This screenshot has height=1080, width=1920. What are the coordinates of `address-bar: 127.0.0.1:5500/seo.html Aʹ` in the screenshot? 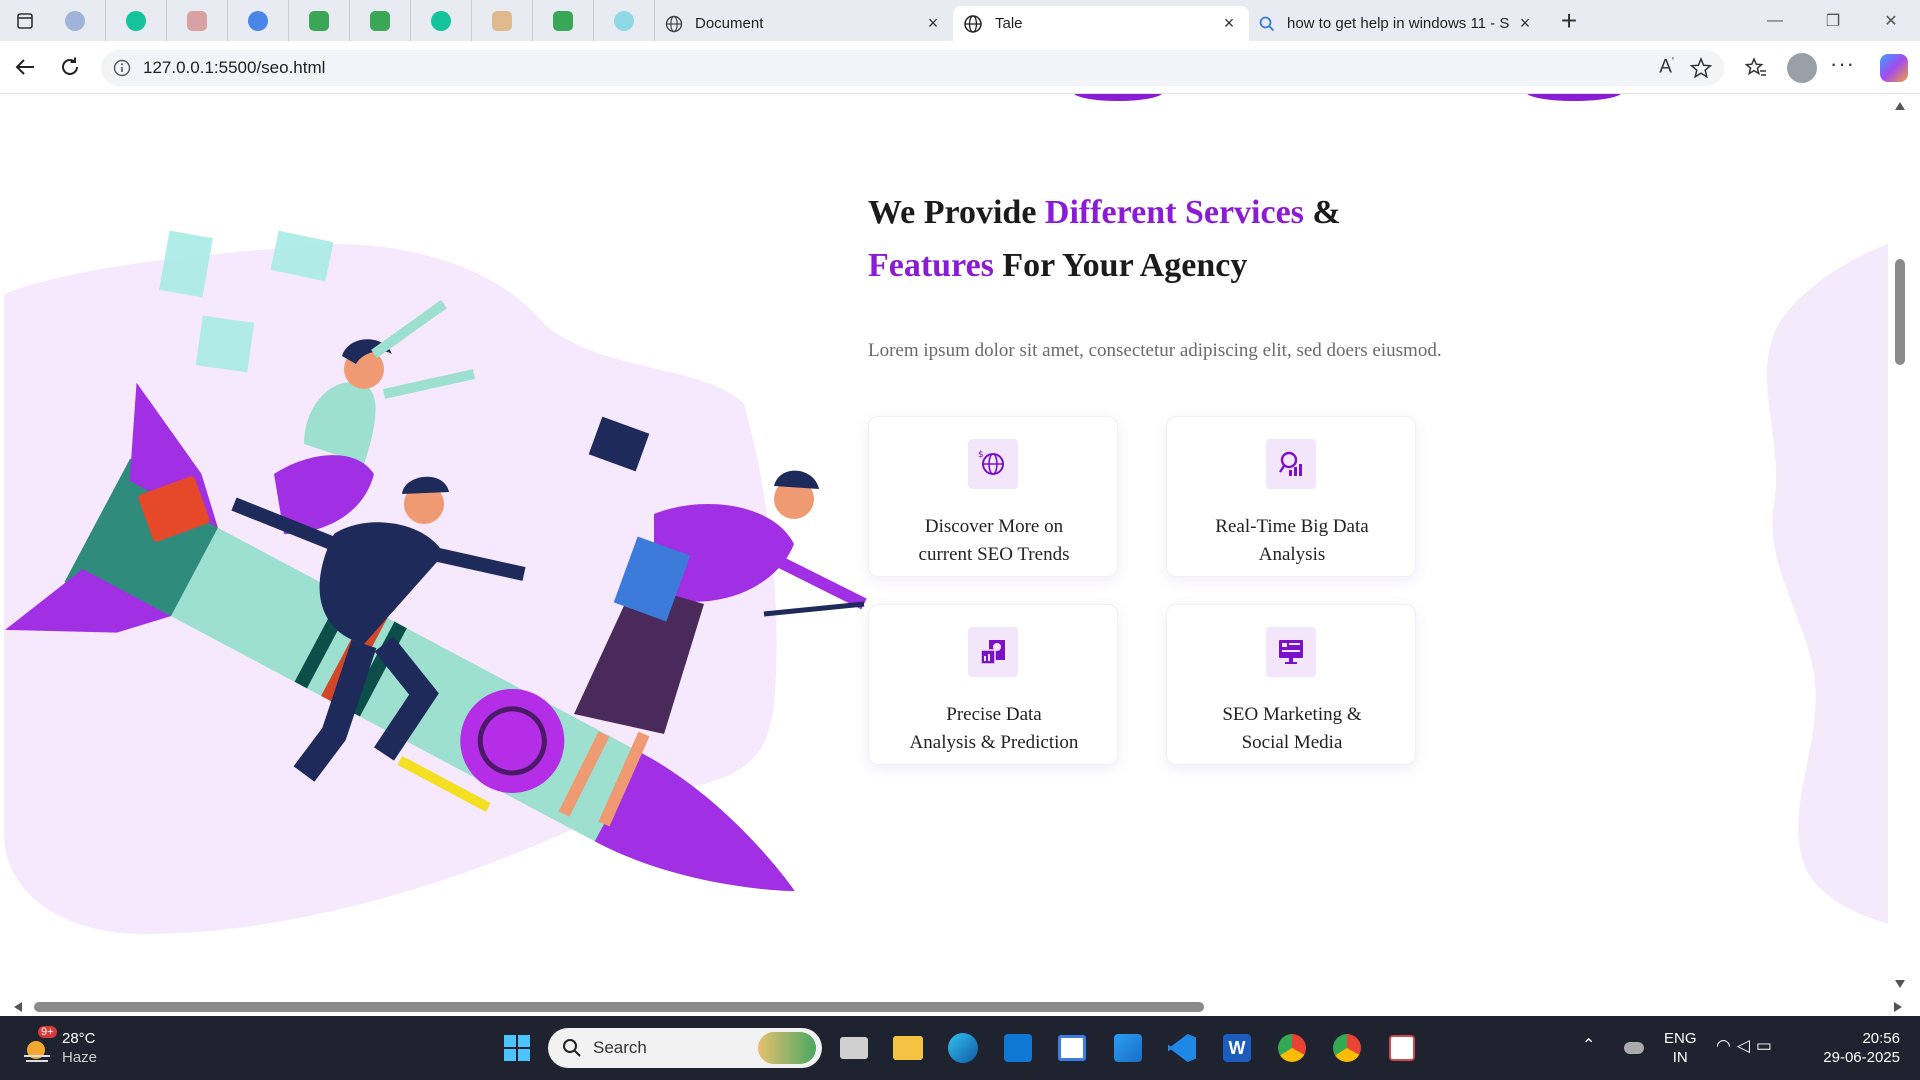 It's located at (912, 68).